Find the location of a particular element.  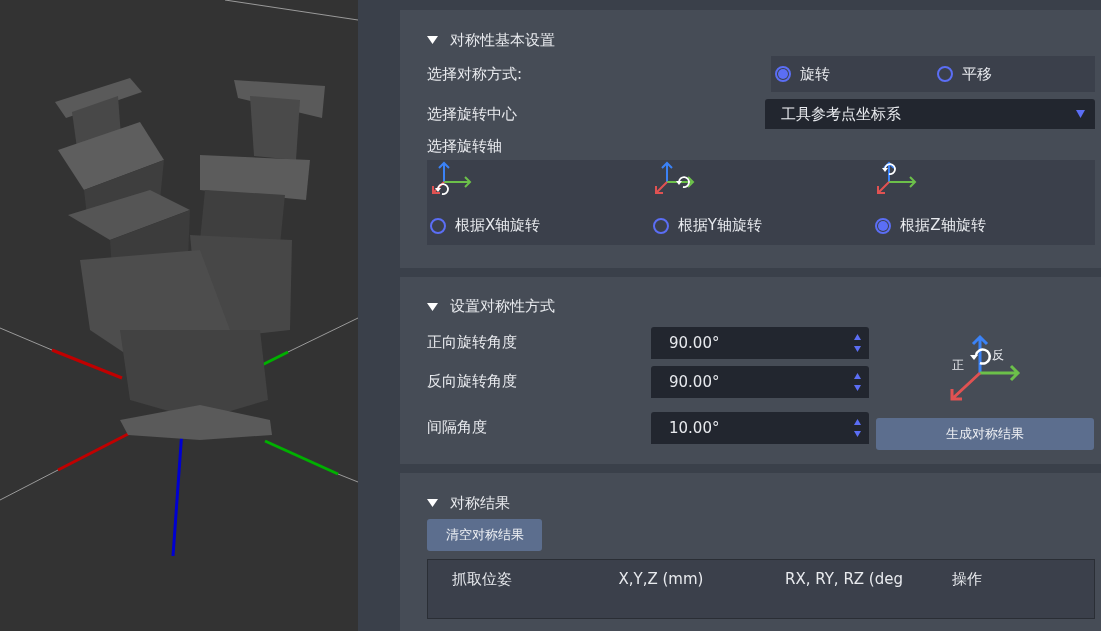

radio-label: 平移 is located at coordinates (977, 74).